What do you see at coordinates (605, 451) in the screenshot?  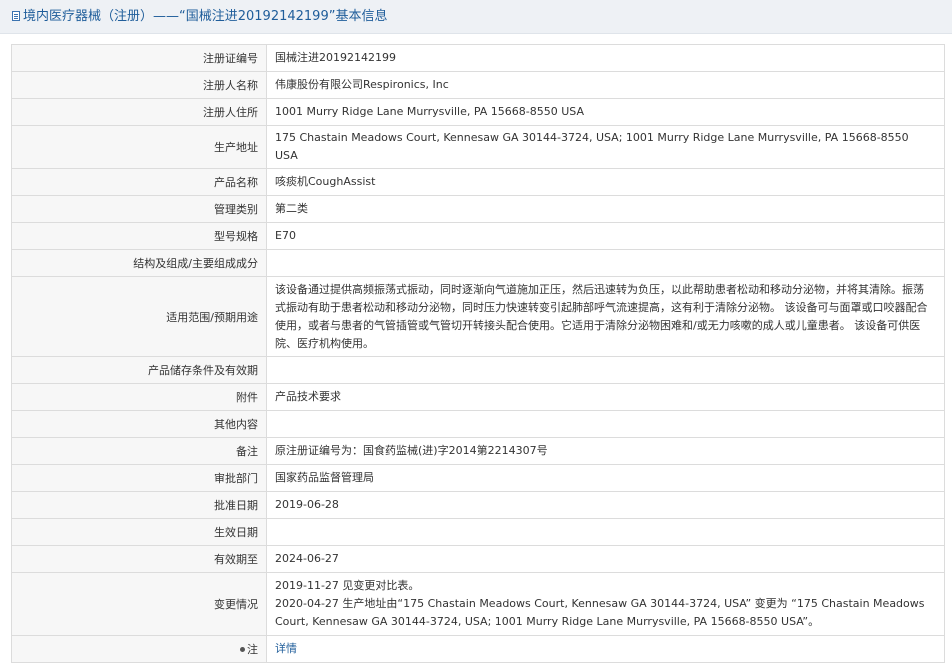 I see `value-remarks: 原注册证编号为：国食药监械(进)字2014第2214307号` at bounding box center [605, 451].